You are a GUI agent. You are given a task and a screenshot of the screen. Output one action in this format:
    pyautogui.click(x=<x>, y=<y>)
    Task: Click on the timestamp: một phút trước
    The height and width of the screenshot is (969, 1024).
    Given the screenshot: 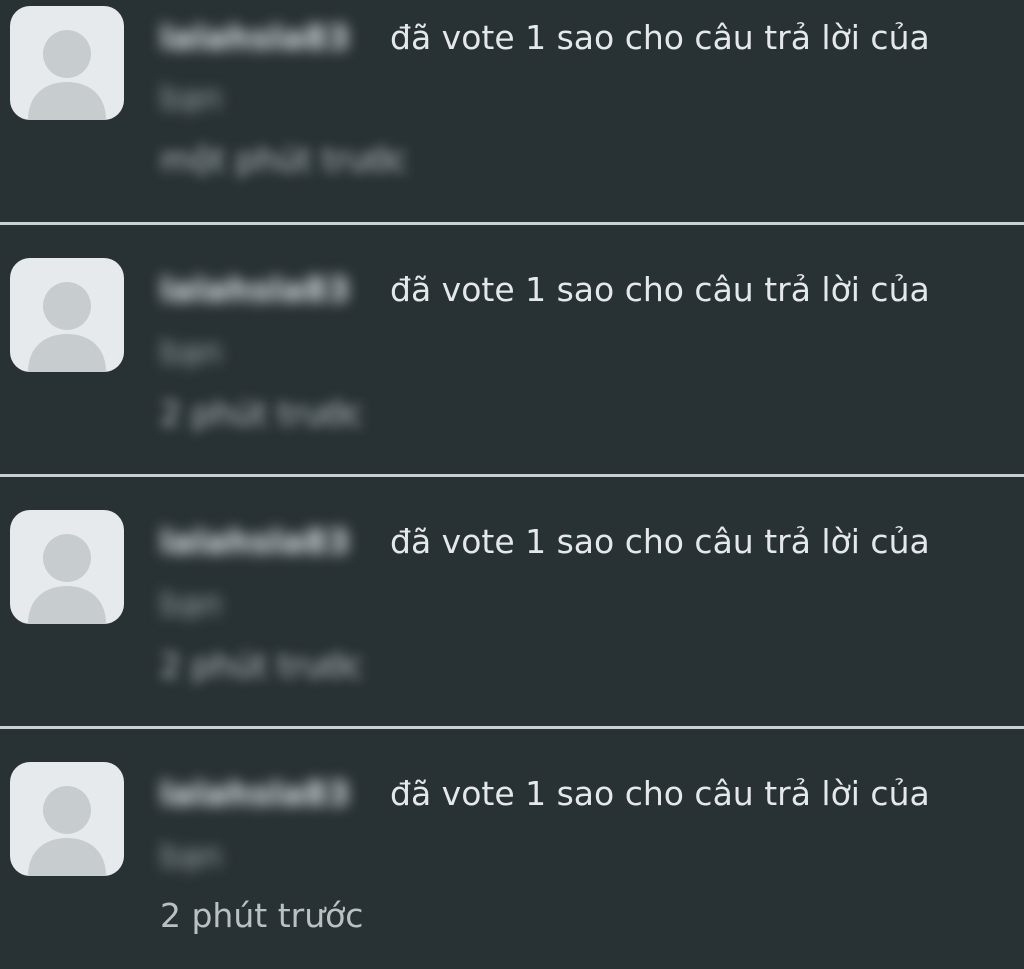 What is the action you would take?
    pyautogui.click(x=284, y=159)
    